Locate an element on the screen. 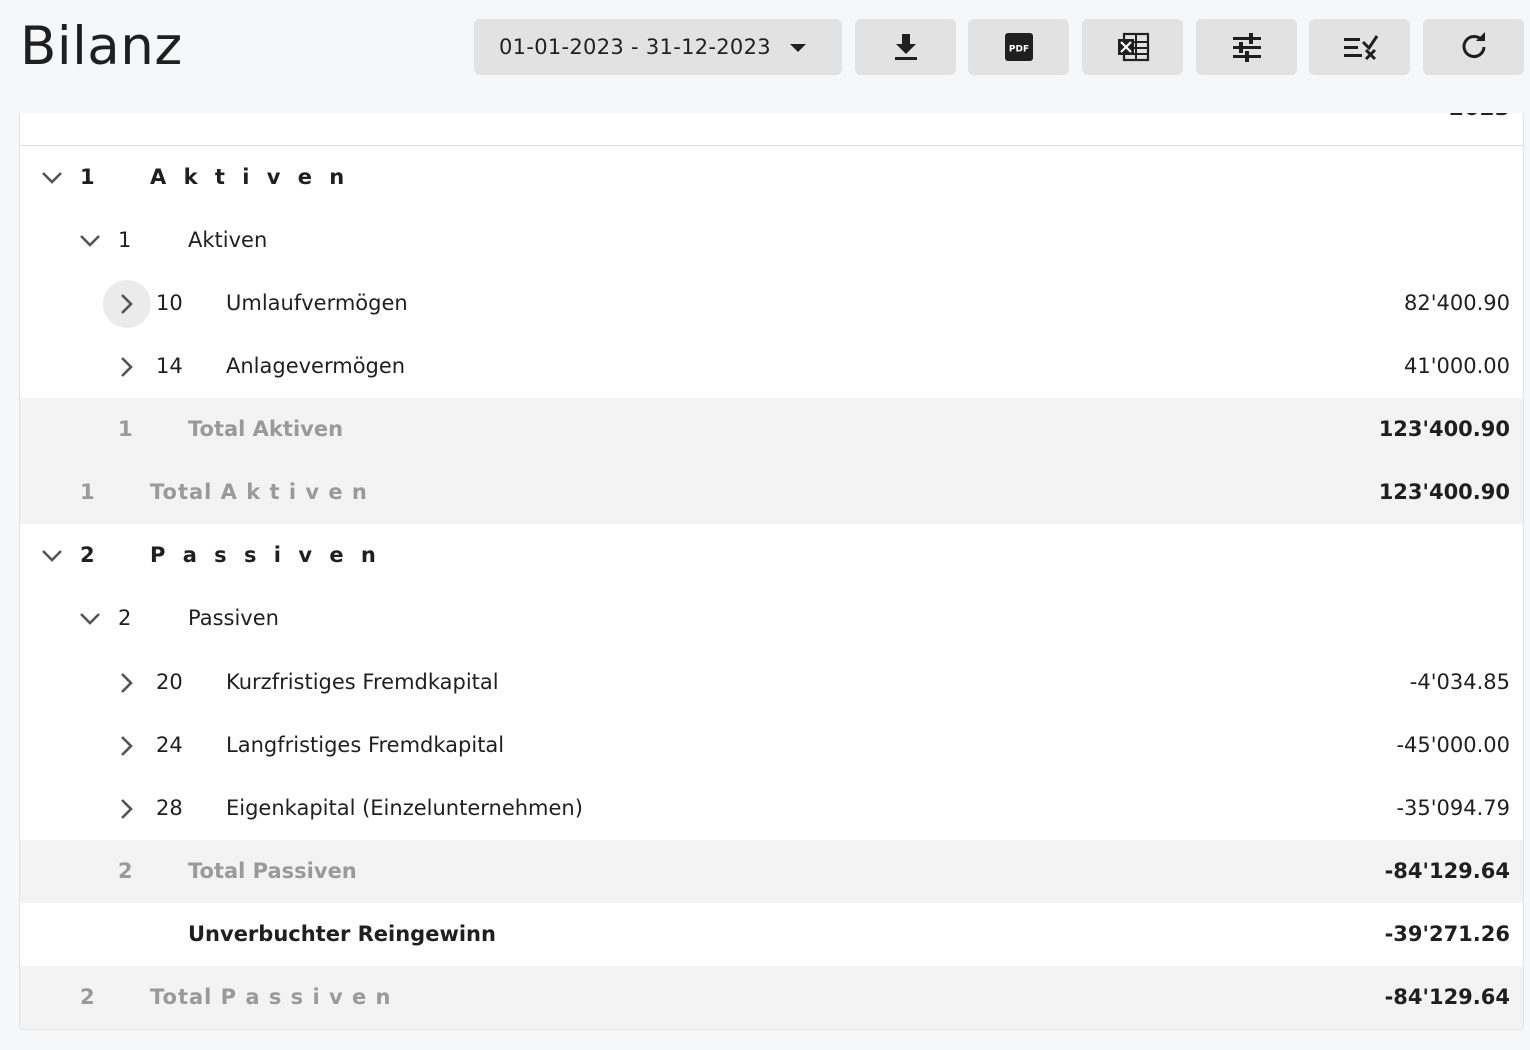 The image size is (1530, 1050). account-label: Umlaufvermögen is located at coordinates (317, 303).